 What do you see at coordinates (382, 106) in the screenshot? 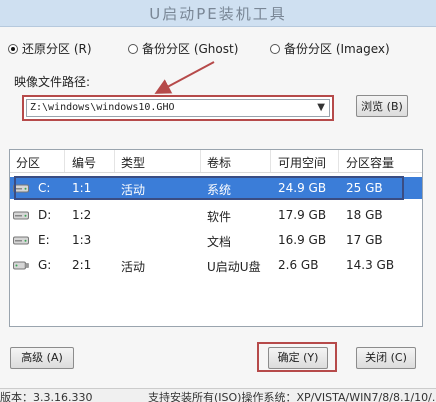
I see `browse-button: 浏览 (B)` at bounding box center [382, 106].